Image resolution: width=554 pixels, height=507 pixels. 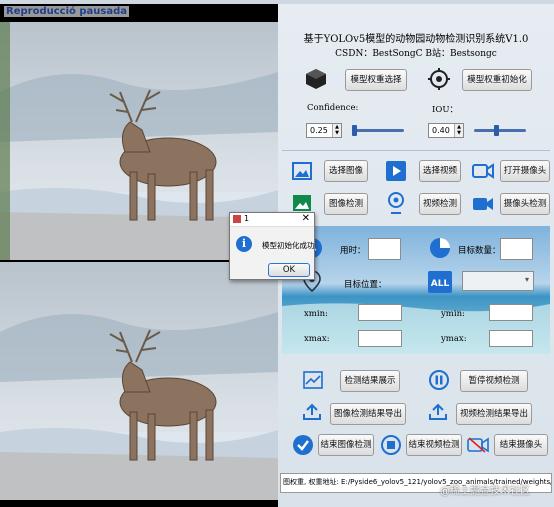 What do you see at coordinates (316, 79) in the screenshot?
I see `model-cube-icon` at bounding box center [316, 79].